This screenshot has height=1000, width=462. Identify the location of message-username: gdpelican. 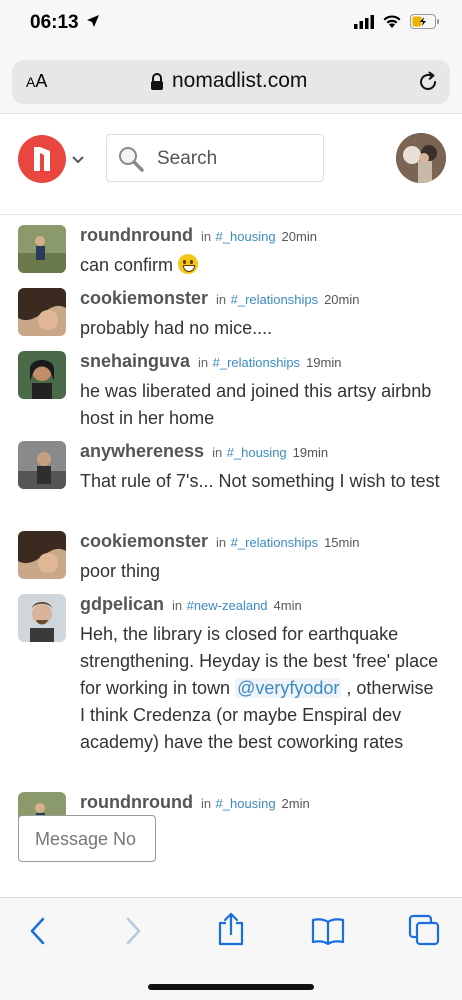
(122, 604).